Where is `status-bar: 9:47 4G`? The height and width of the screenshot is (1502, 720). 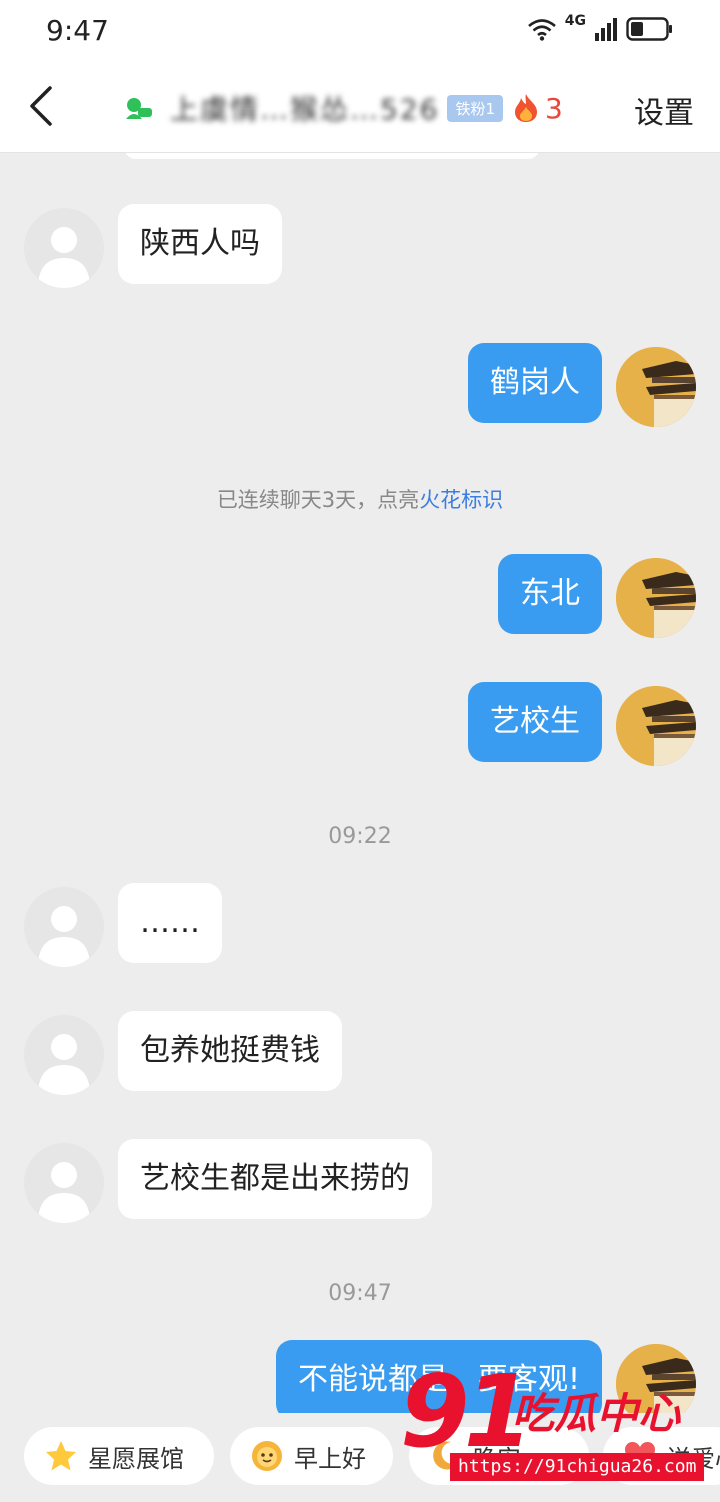 status-bar: 9:47 4G is located at coordinates (360, 32).